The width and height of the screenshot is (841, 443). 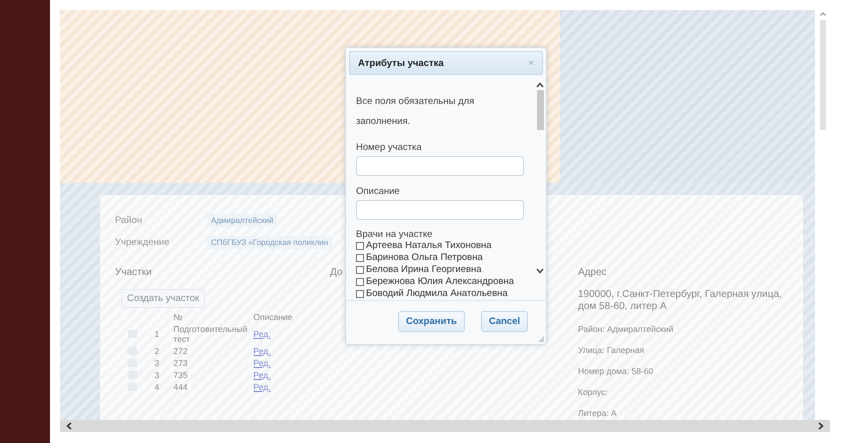 What do you see at coordinates (156, 351) in the screenshot?
I see `table-cell-text: 2` at bounding box center [156, 351].